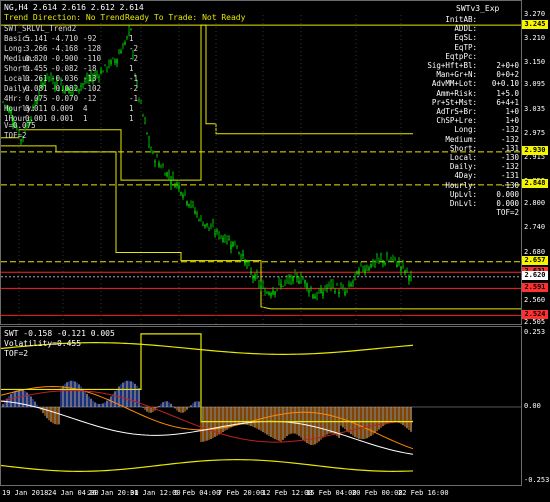 Image resolution: width=550 pixels, height=502 pixels. Describe the element at coordinates (454, 102) in the screenshot. I see `right-table-label: Pr+St+Mst:` at that location.